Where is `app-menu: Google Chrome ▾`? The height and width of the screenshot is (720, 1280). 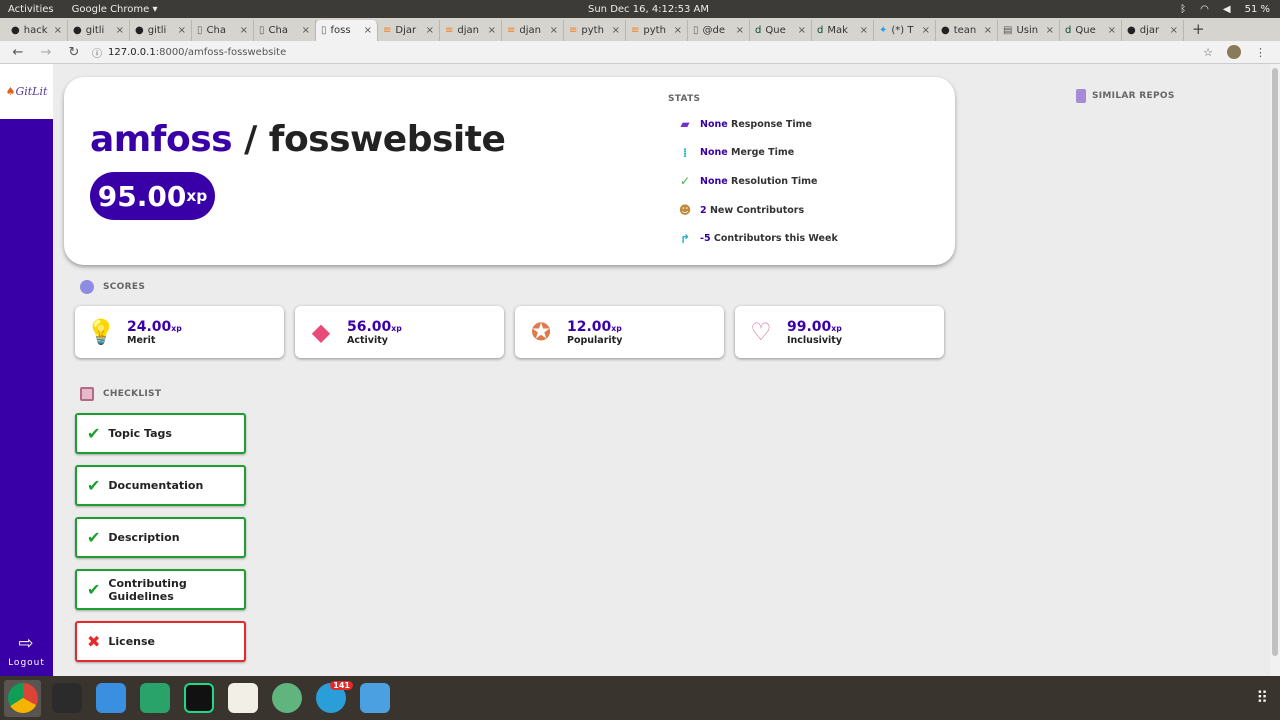 app-menu: Google Chrome ▾ is located at coordinates (115, 9).